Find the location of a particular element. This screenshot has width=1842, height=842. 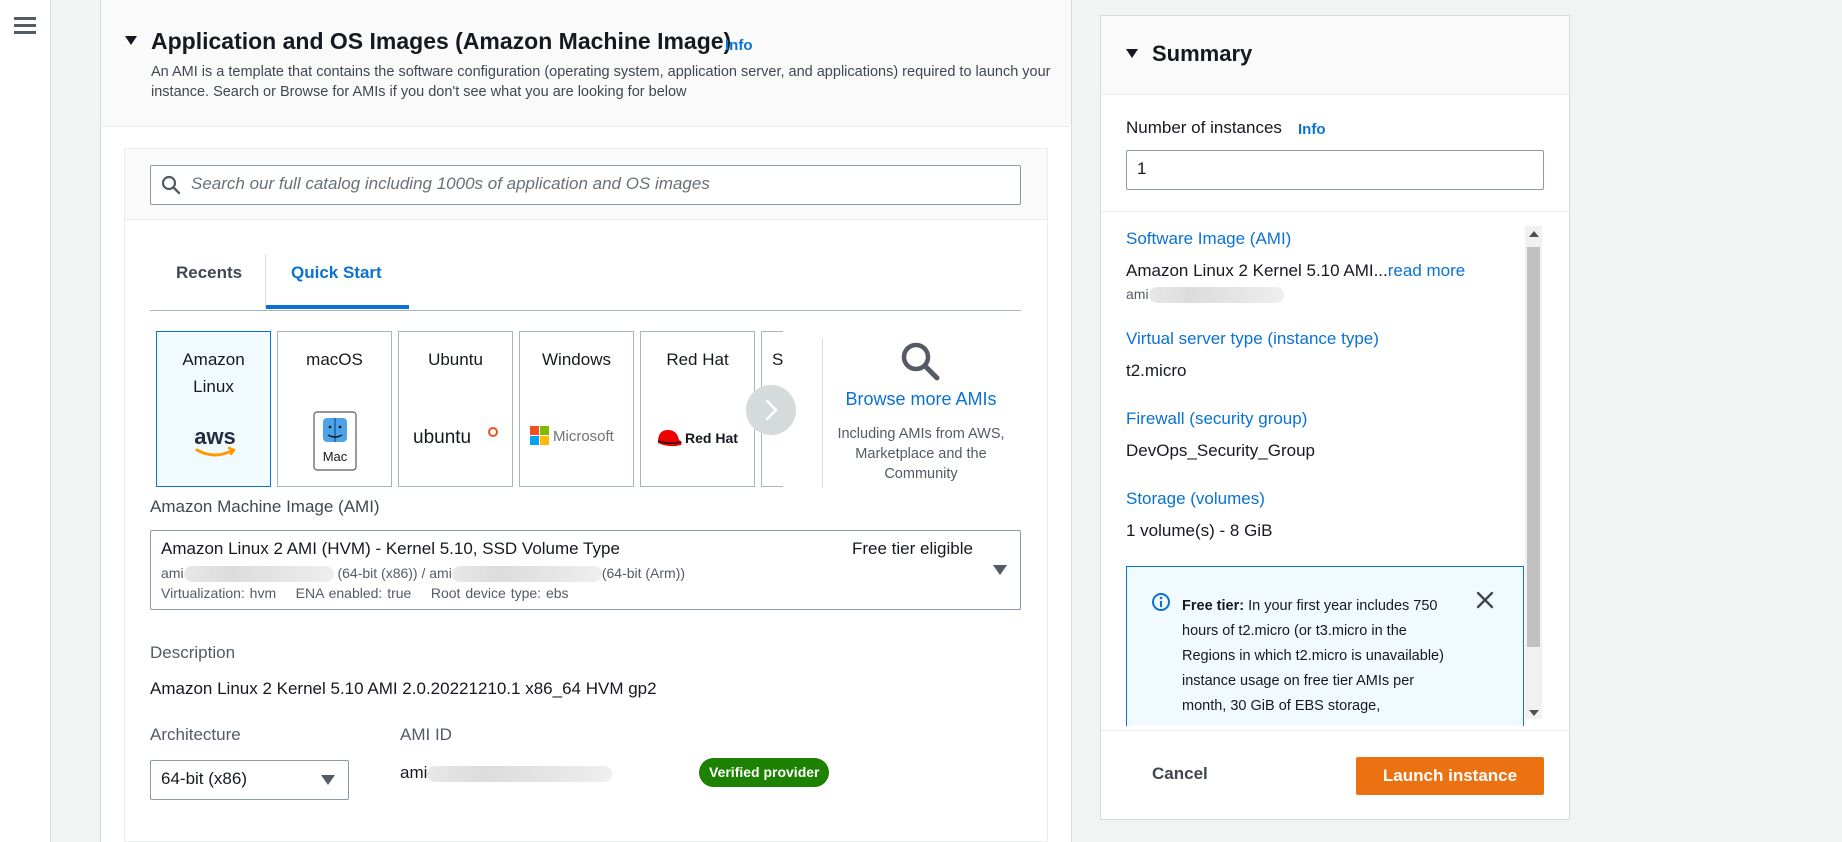

scroll-down-arrow-icon is located at coordinates (1534, 713).